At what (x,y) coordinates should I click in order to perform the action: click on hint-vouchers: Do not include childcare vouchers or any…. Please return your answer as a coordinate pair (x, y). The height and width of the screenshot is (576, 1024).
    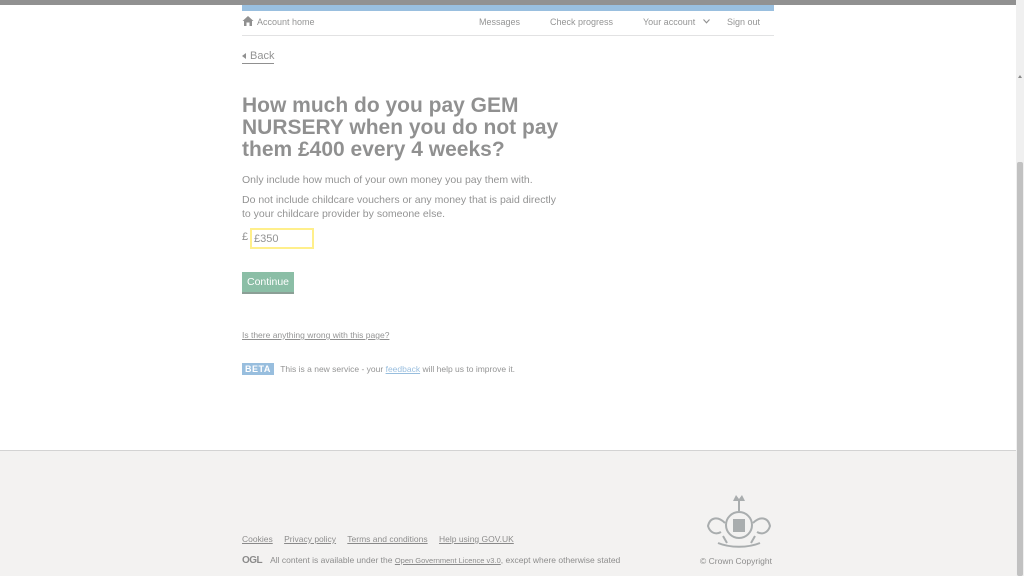
    Looking at the image, I should click on (399, 207).